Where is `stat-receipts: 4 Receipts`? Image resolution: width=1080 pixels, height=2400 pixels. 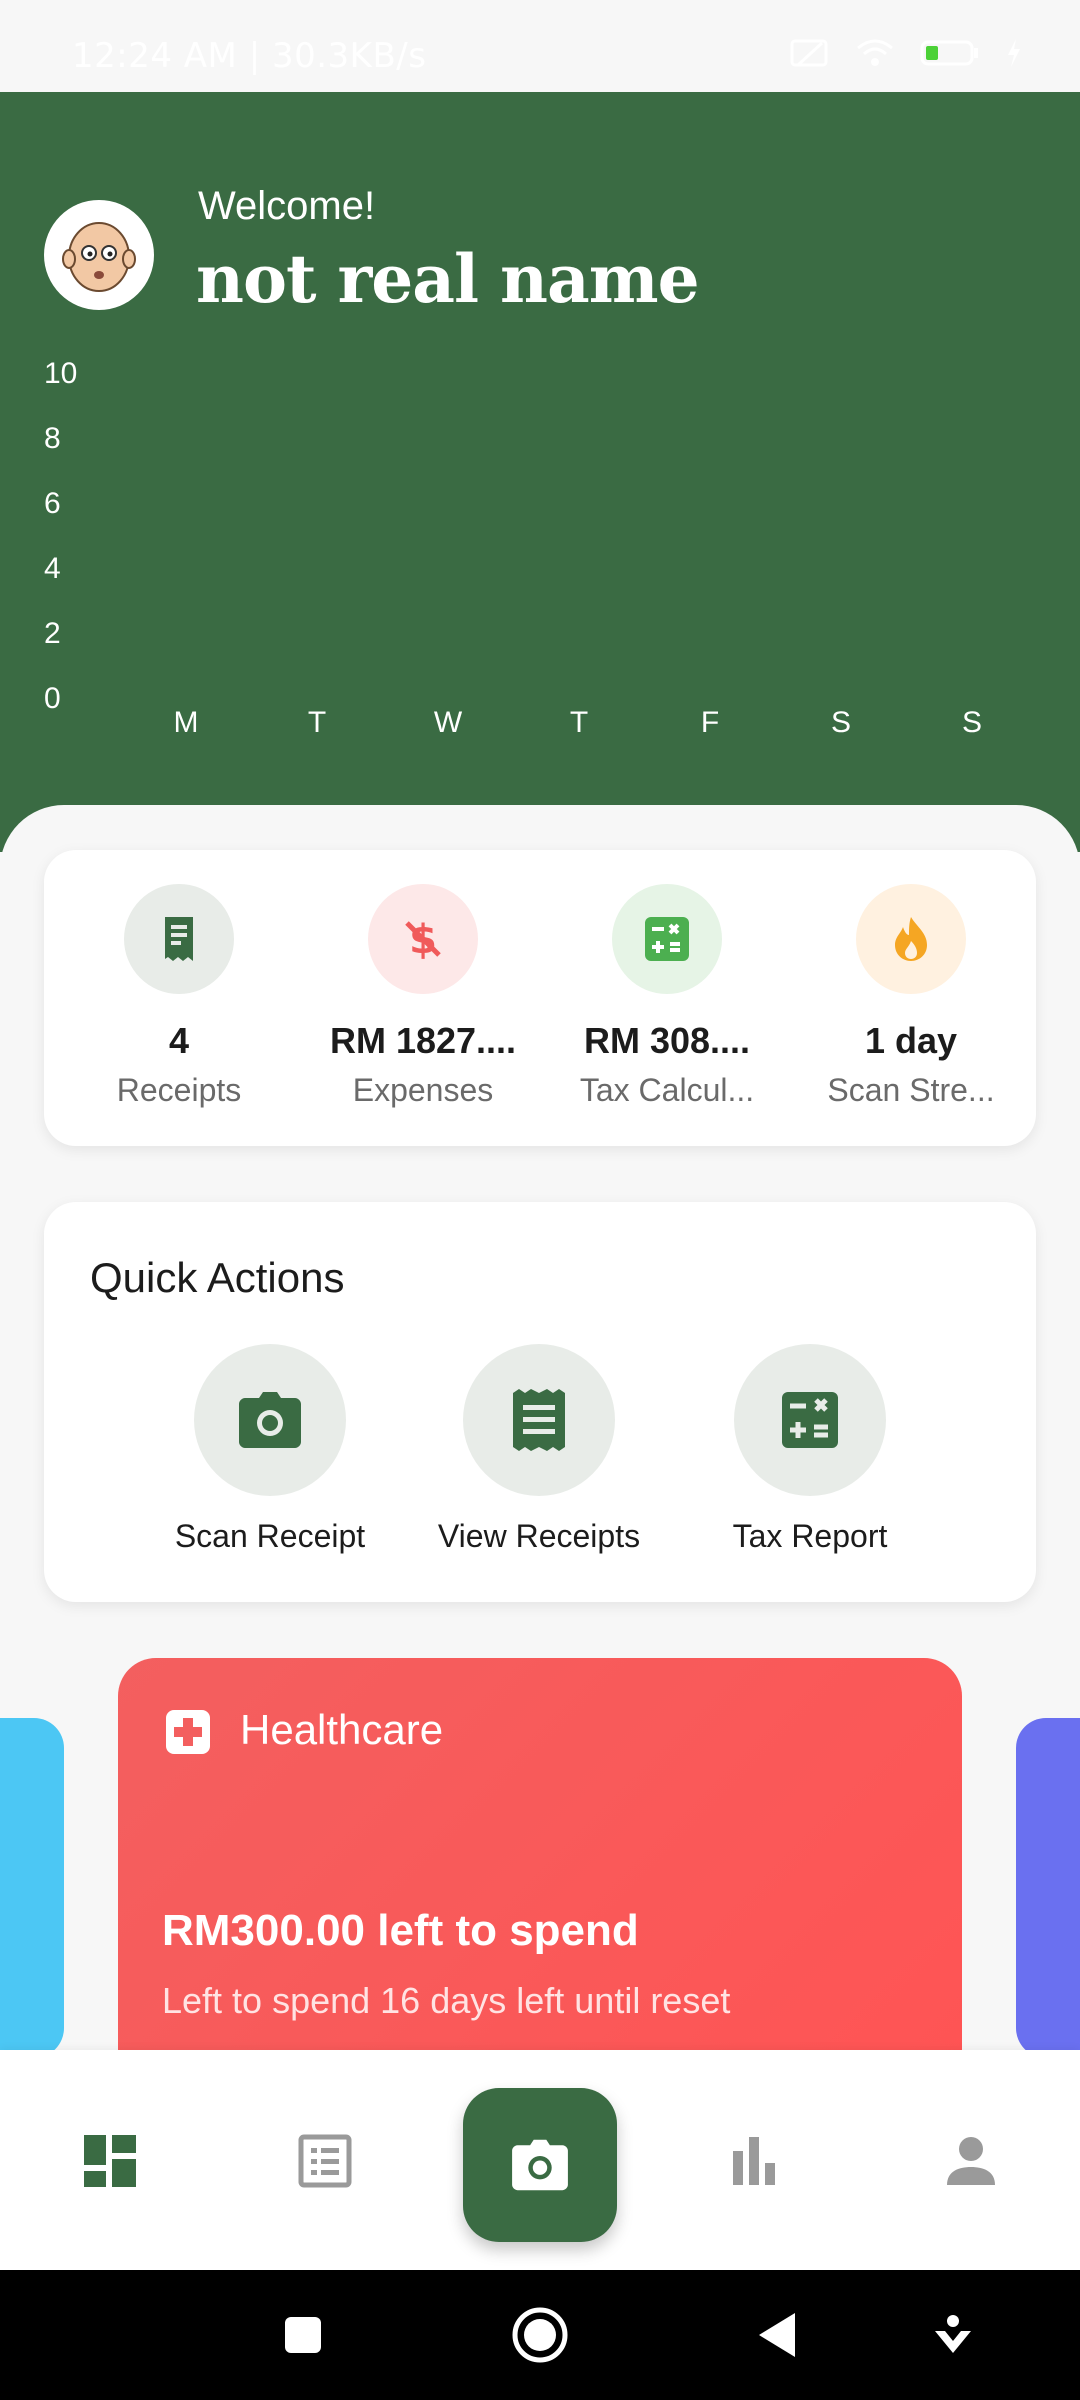 stat-receipts: 4 Receipts is located at coordinates (179, 979).